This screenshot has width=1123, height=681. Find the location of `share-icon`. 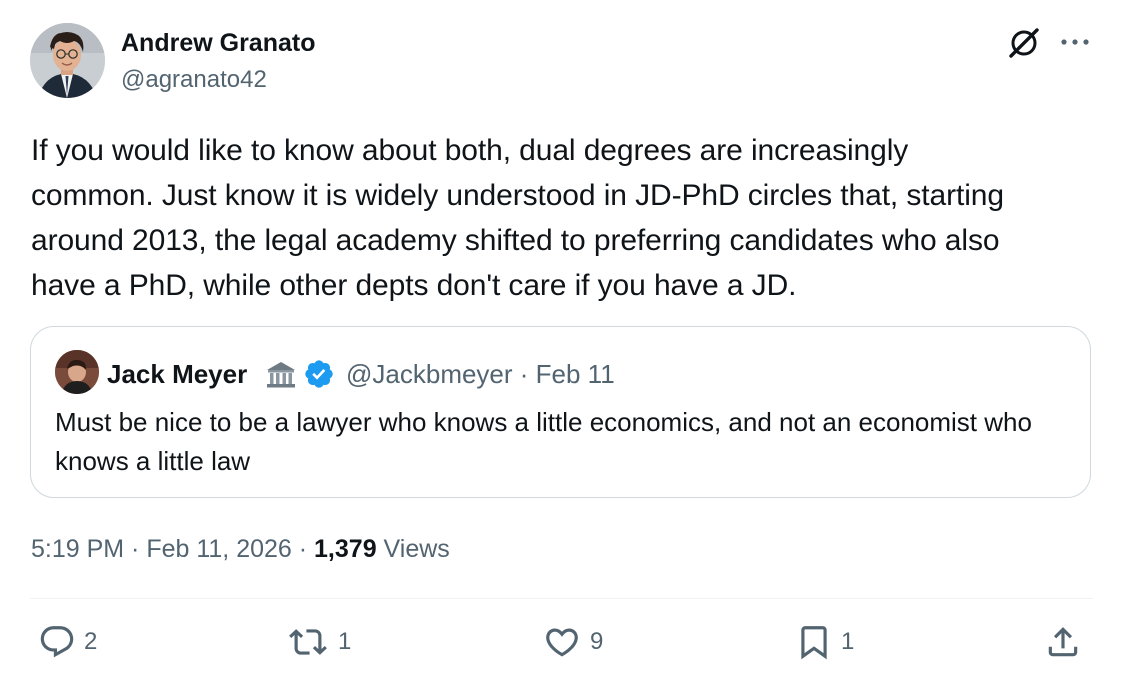

share-icon is located at coordinates (1063, 642).